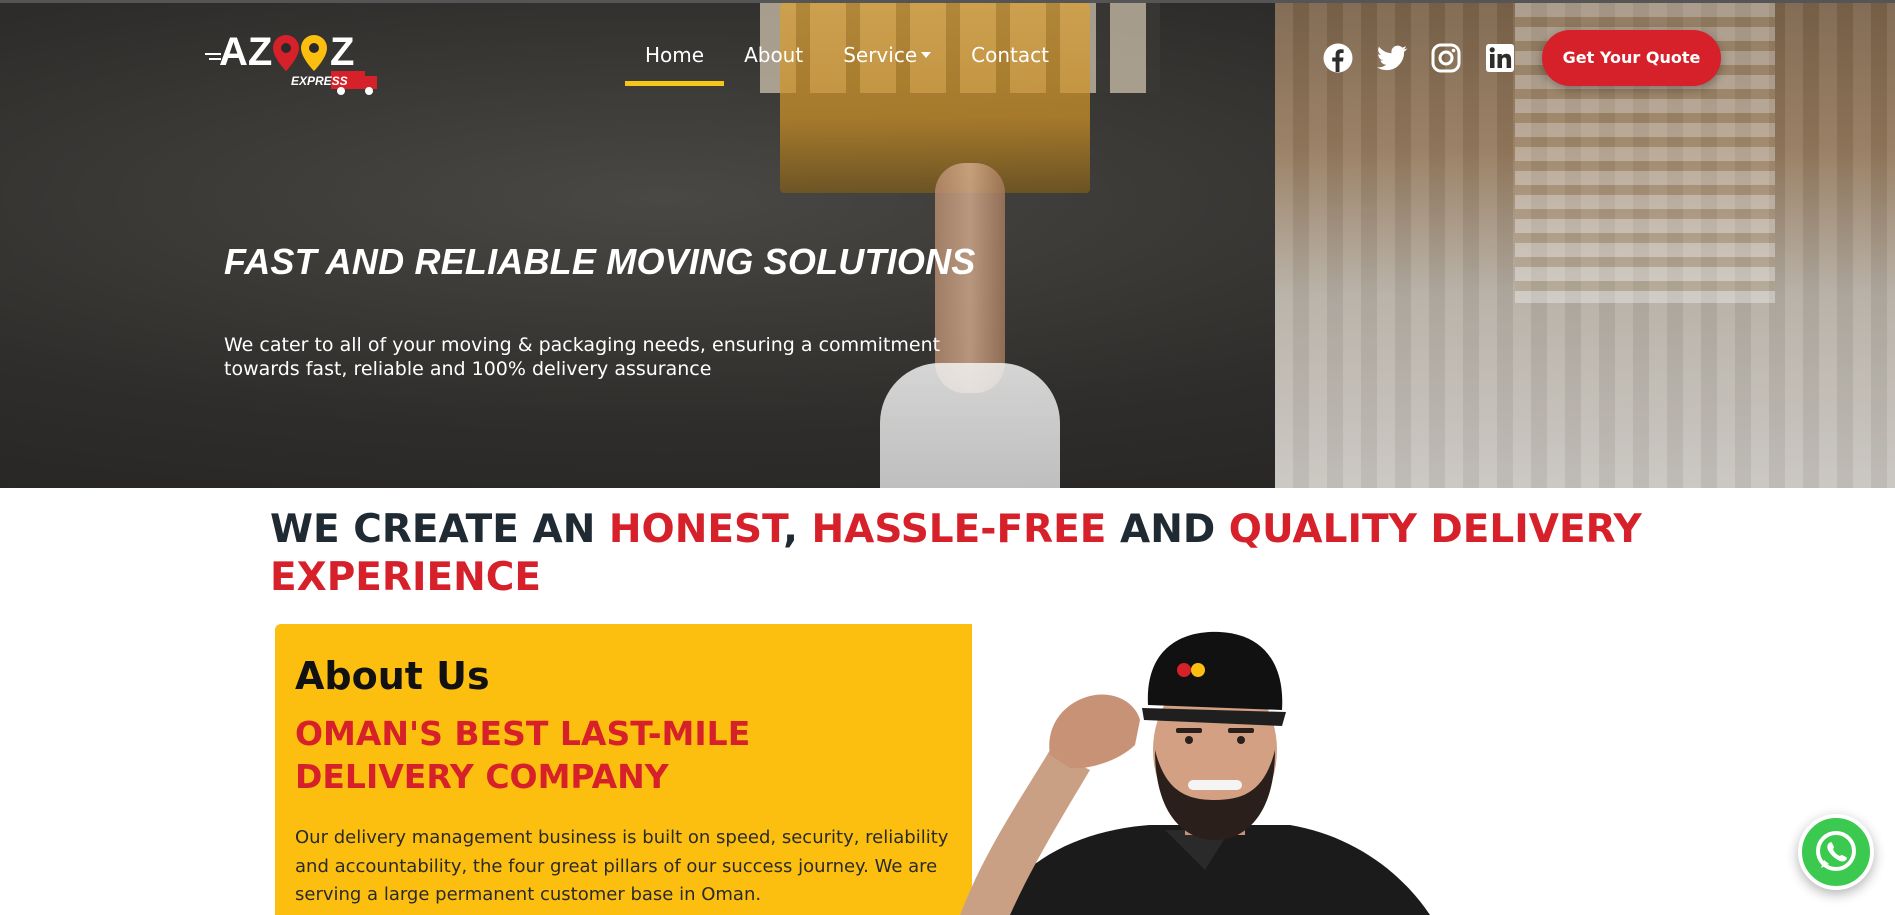 The width and height of the screenshot is (1895, 915). What do you see at coordinates (1167, 529) in the screenshot?
I see `headline-part: AND` at bounding box center [1167, 529].